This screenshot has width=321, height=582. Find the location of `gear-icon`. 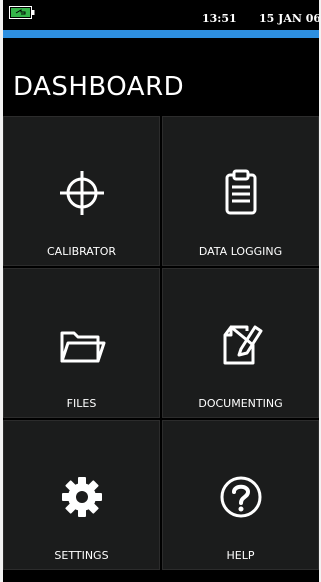

gear-icon is located at coordinates (82, 497).